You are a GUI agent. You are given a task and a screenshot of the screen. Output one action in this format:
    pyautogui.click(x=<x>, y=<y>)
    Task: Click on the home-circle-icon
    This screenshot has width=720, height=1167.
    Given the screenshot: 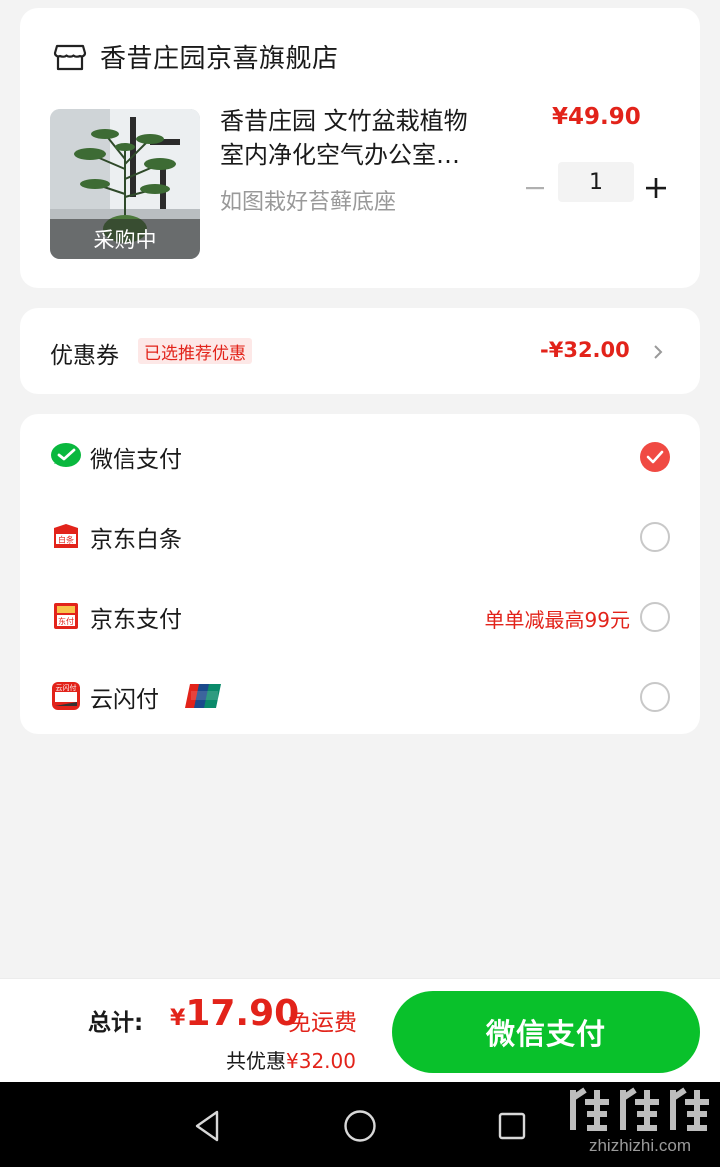 What is the action you would take?
    pyautogui.click(x=360, y=1126)
    